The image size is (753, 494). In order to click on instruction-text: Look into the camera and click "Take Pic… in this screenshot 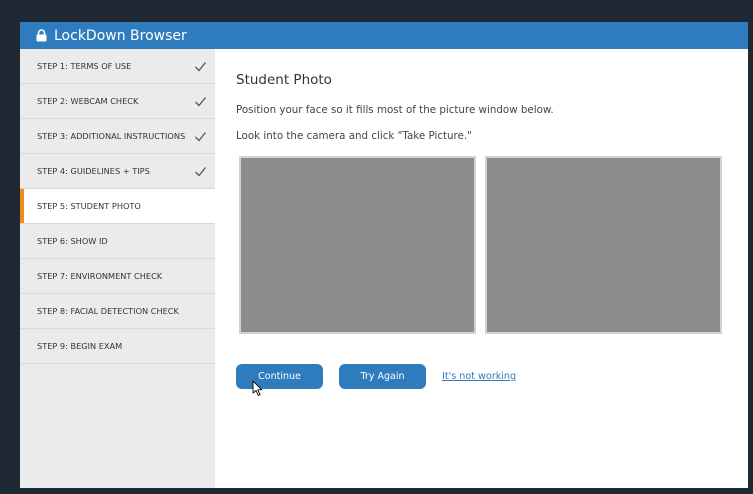, I will do `click(354, 136)`.